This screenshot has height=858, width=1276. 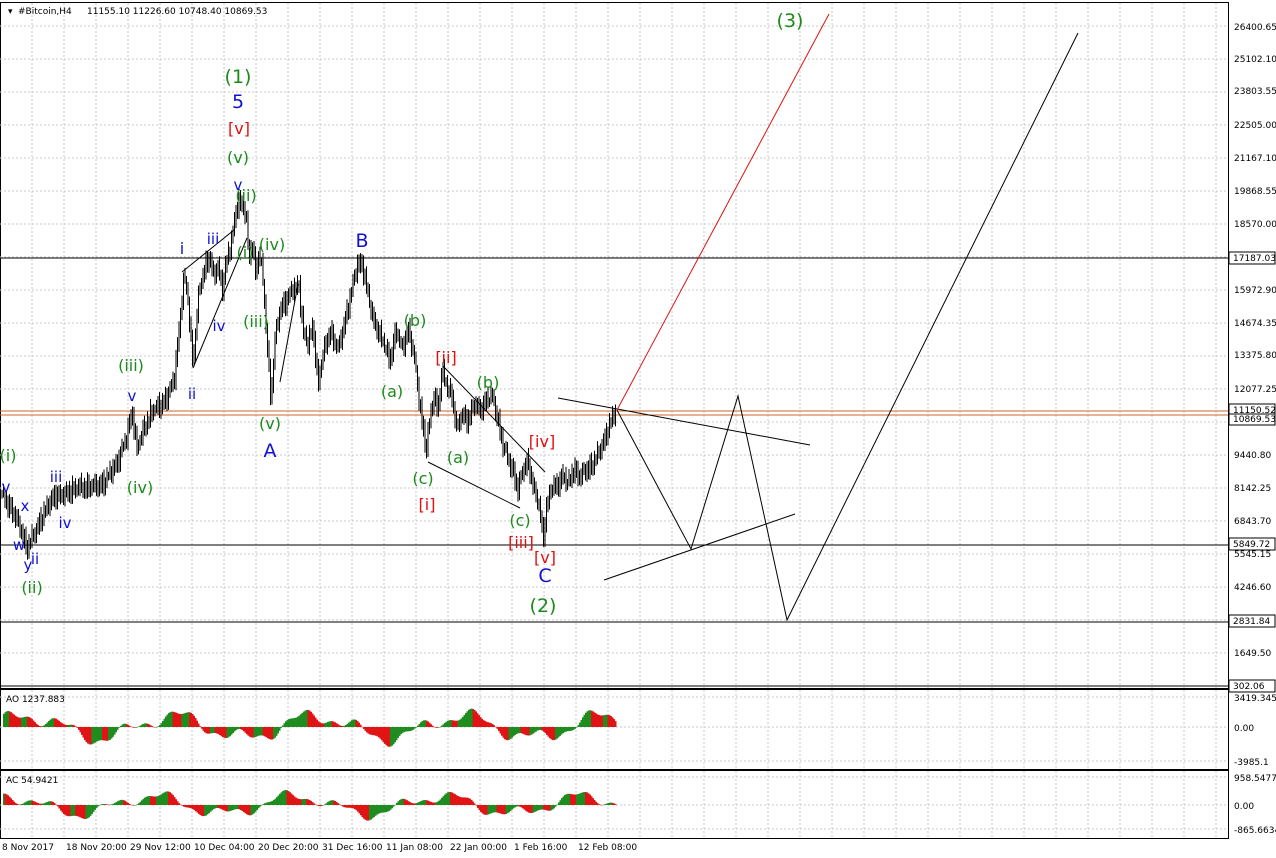 I want to click on price-tick: 9440.80, so click(x=1252, y=456).